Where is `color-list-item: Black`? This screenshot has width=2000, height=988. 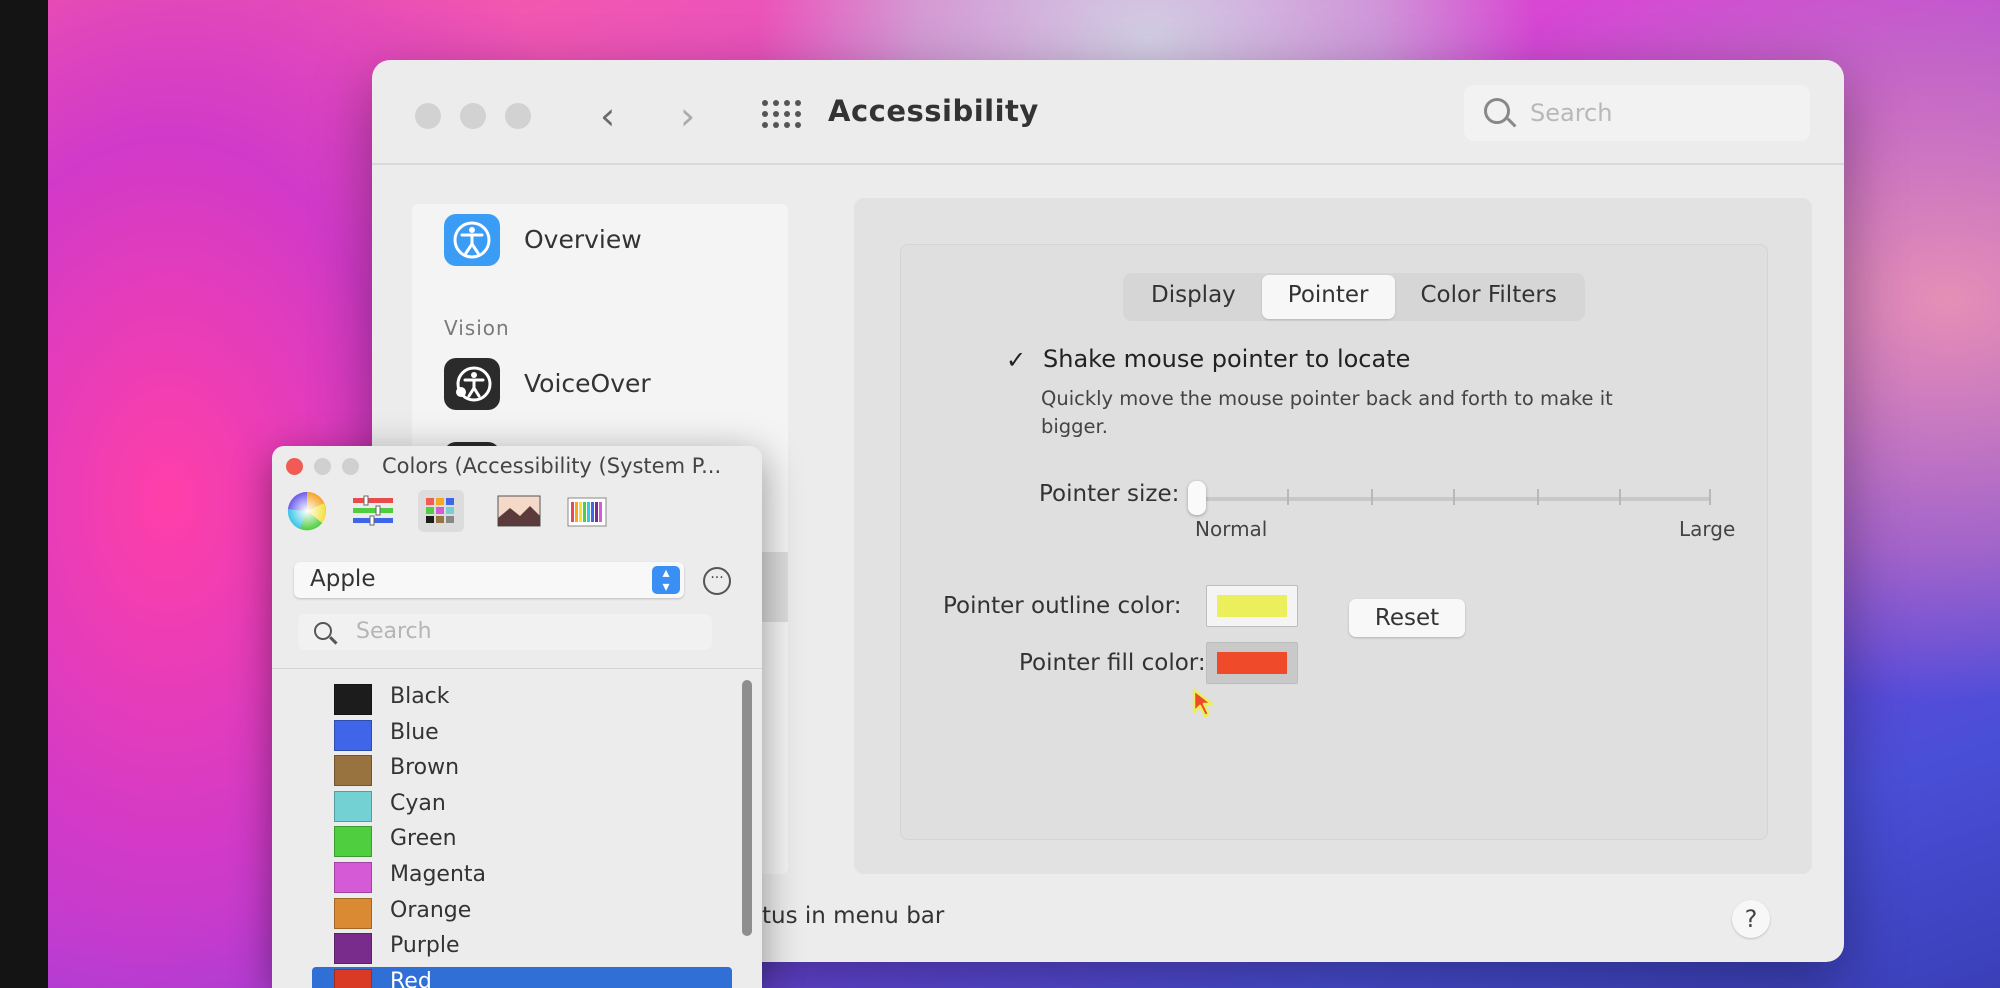
color-list-item: Black is located at coordinates (522, 699).